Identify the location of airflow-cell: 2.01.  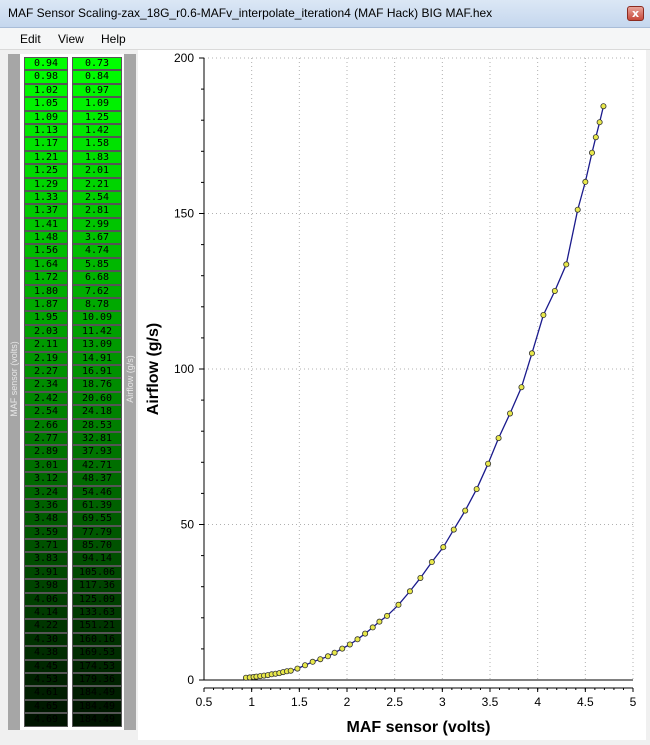
(97, 171).